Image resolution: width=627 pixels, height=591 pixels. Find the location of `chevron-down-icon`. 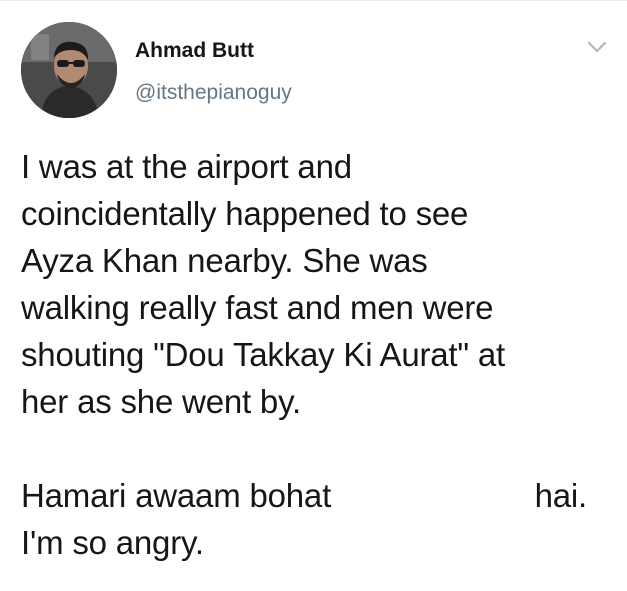

chevron-down-icon is located at coordinates (597, 47).